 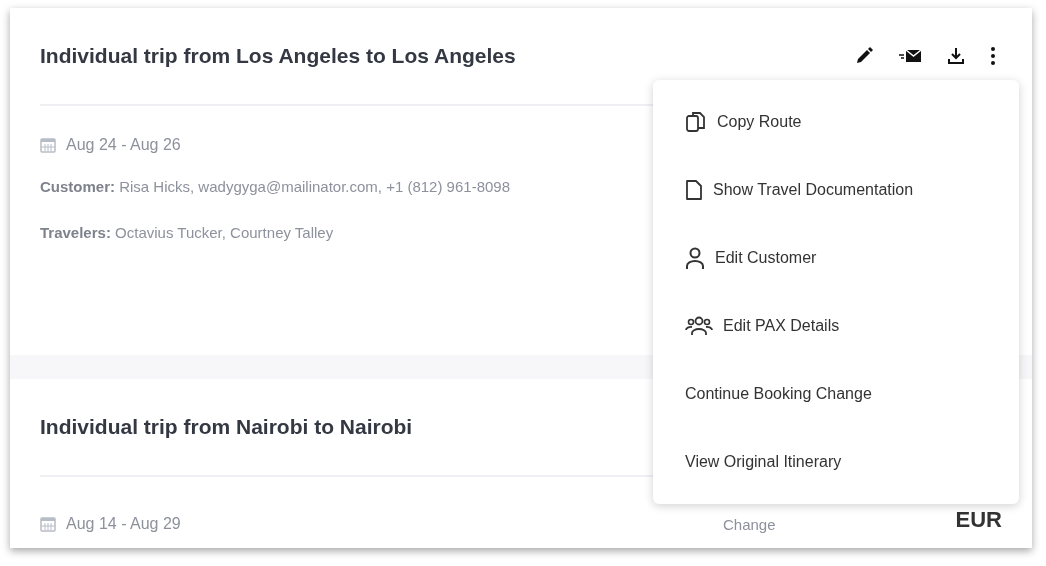 I want to click on trip-title: Individual trip from Nairobi to Nairobi, so click(x=227, y=427).